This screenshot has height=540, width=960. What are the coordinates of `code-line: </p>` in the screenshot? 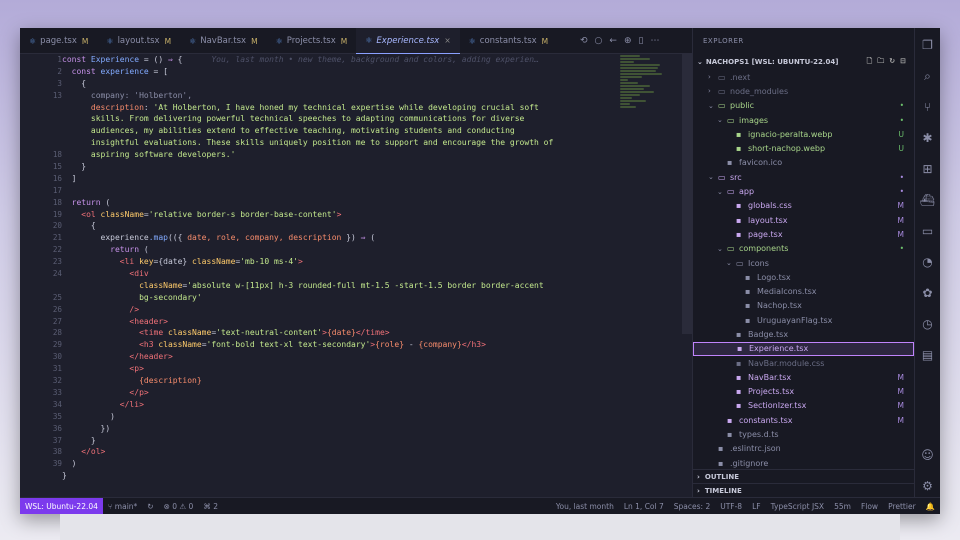 It's located at (340, 393).